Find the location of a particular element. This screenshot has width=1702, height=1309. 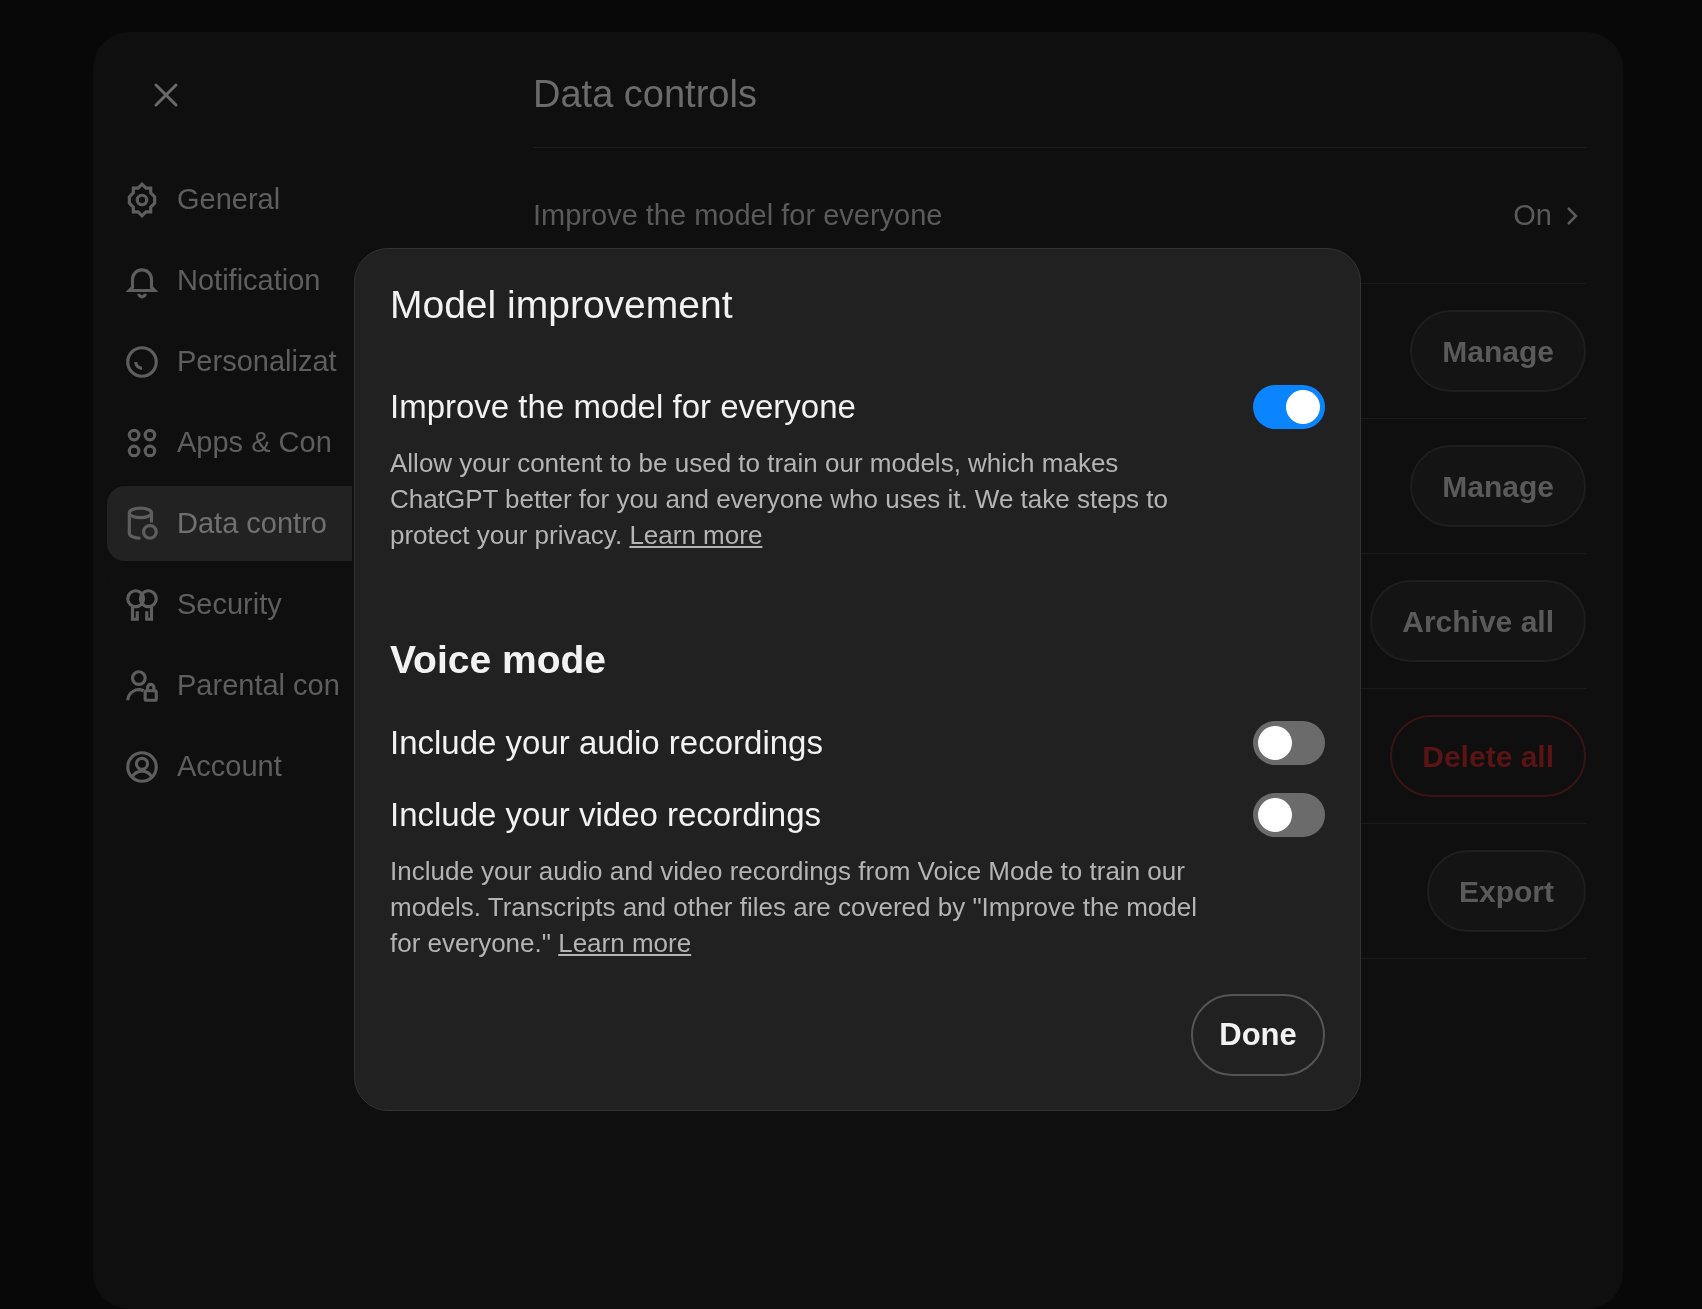

sidebar-item: Data contro is located at coordinates (229, 523).